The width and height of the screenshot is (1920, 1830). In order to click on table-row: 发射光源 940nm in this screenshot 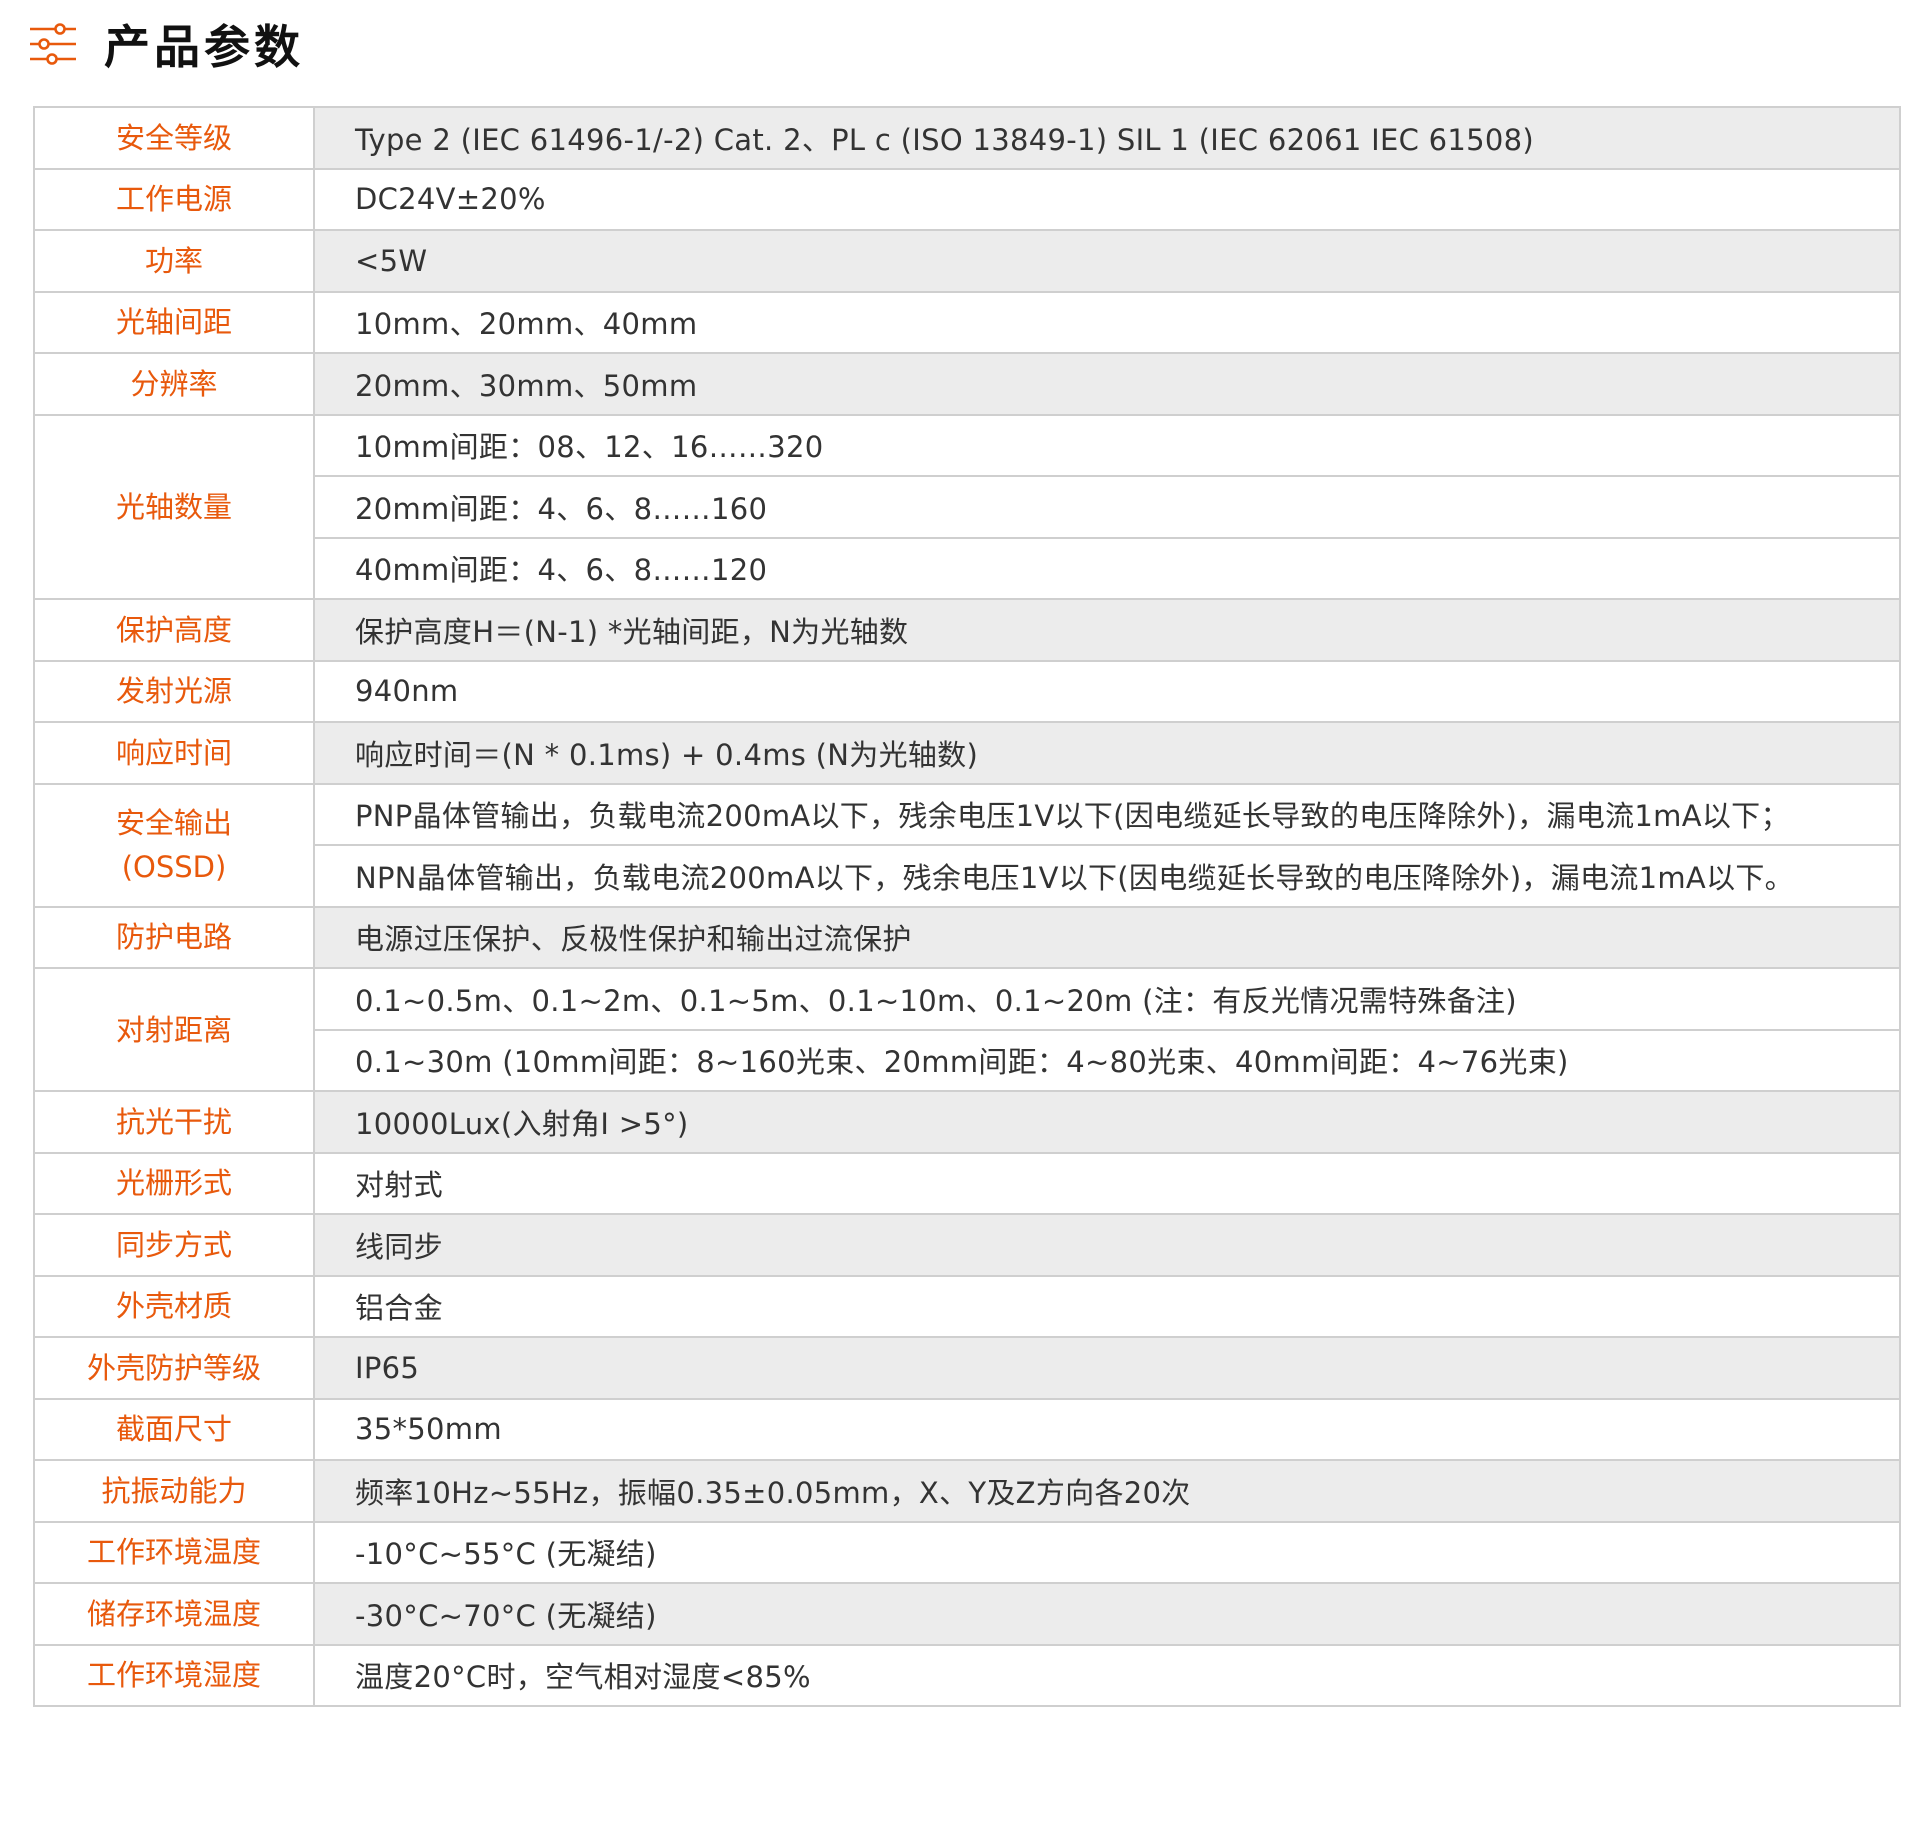, I will do `click(967, 691)`.